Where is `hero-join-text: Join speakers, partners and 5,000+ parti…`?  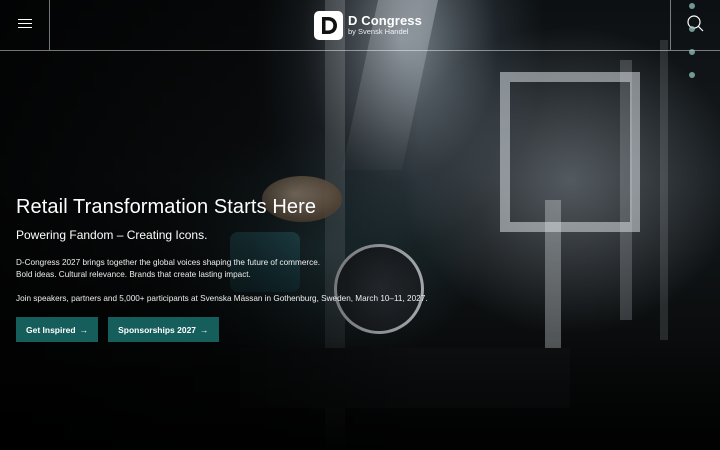
hero-join-text: Join speakers, partners and 5,000+ parti… is located at coordinates (222, 298).